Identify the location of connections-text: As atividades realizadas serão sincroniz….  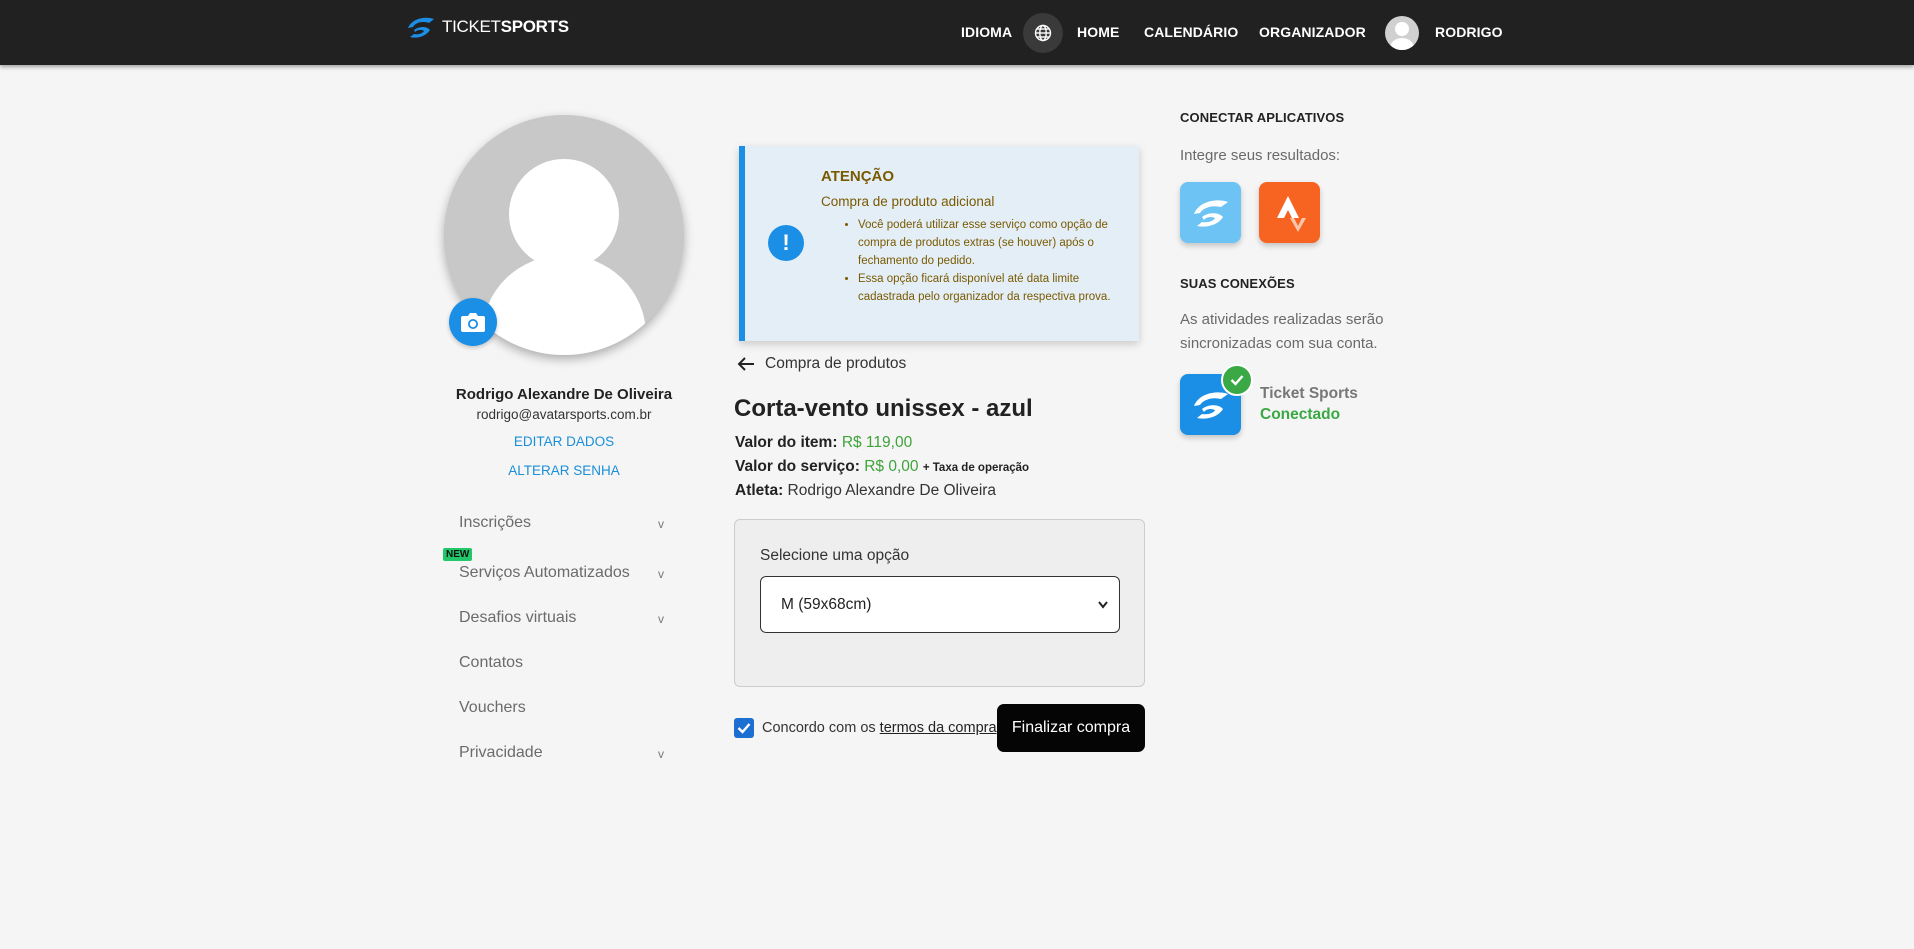
(1282, 331).